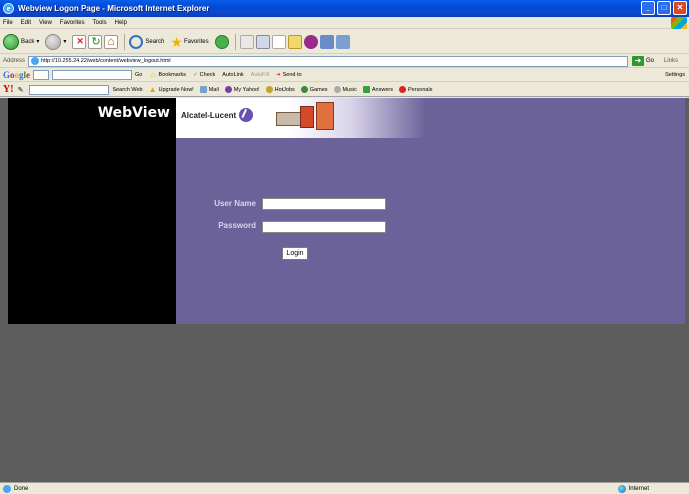 The height and width of the screenshot is (494, 689). Describe the element at coordinates (35, 61) in the screenshot. I see `page-icon` at that location.